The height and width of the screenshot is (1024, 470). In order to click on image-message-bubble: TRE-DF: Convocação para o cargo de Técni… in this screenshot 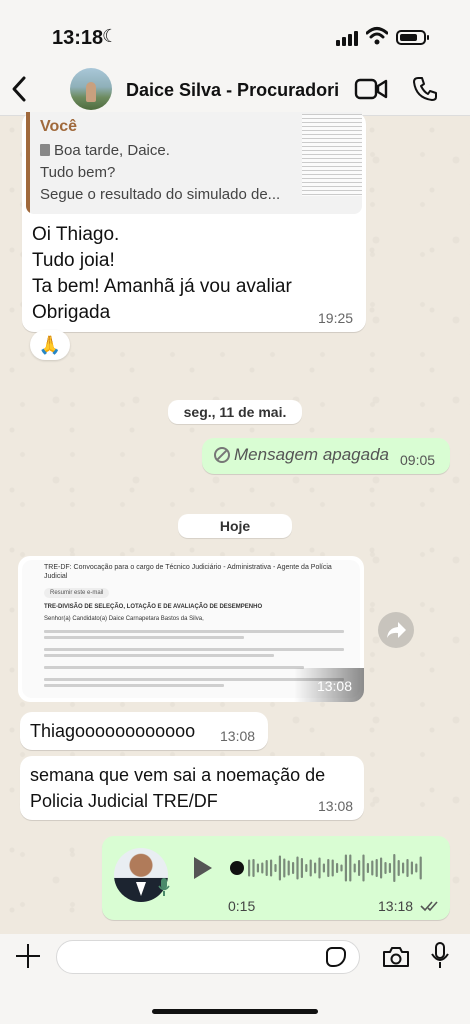, I will do `click(191, 629)`.